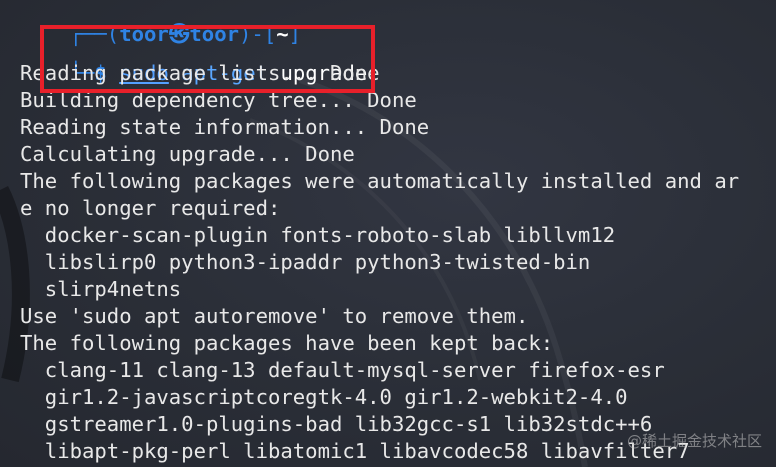  Describe the element at coordinates (207, 59) in the screenshot. I see `command-highlight-box` at that location.